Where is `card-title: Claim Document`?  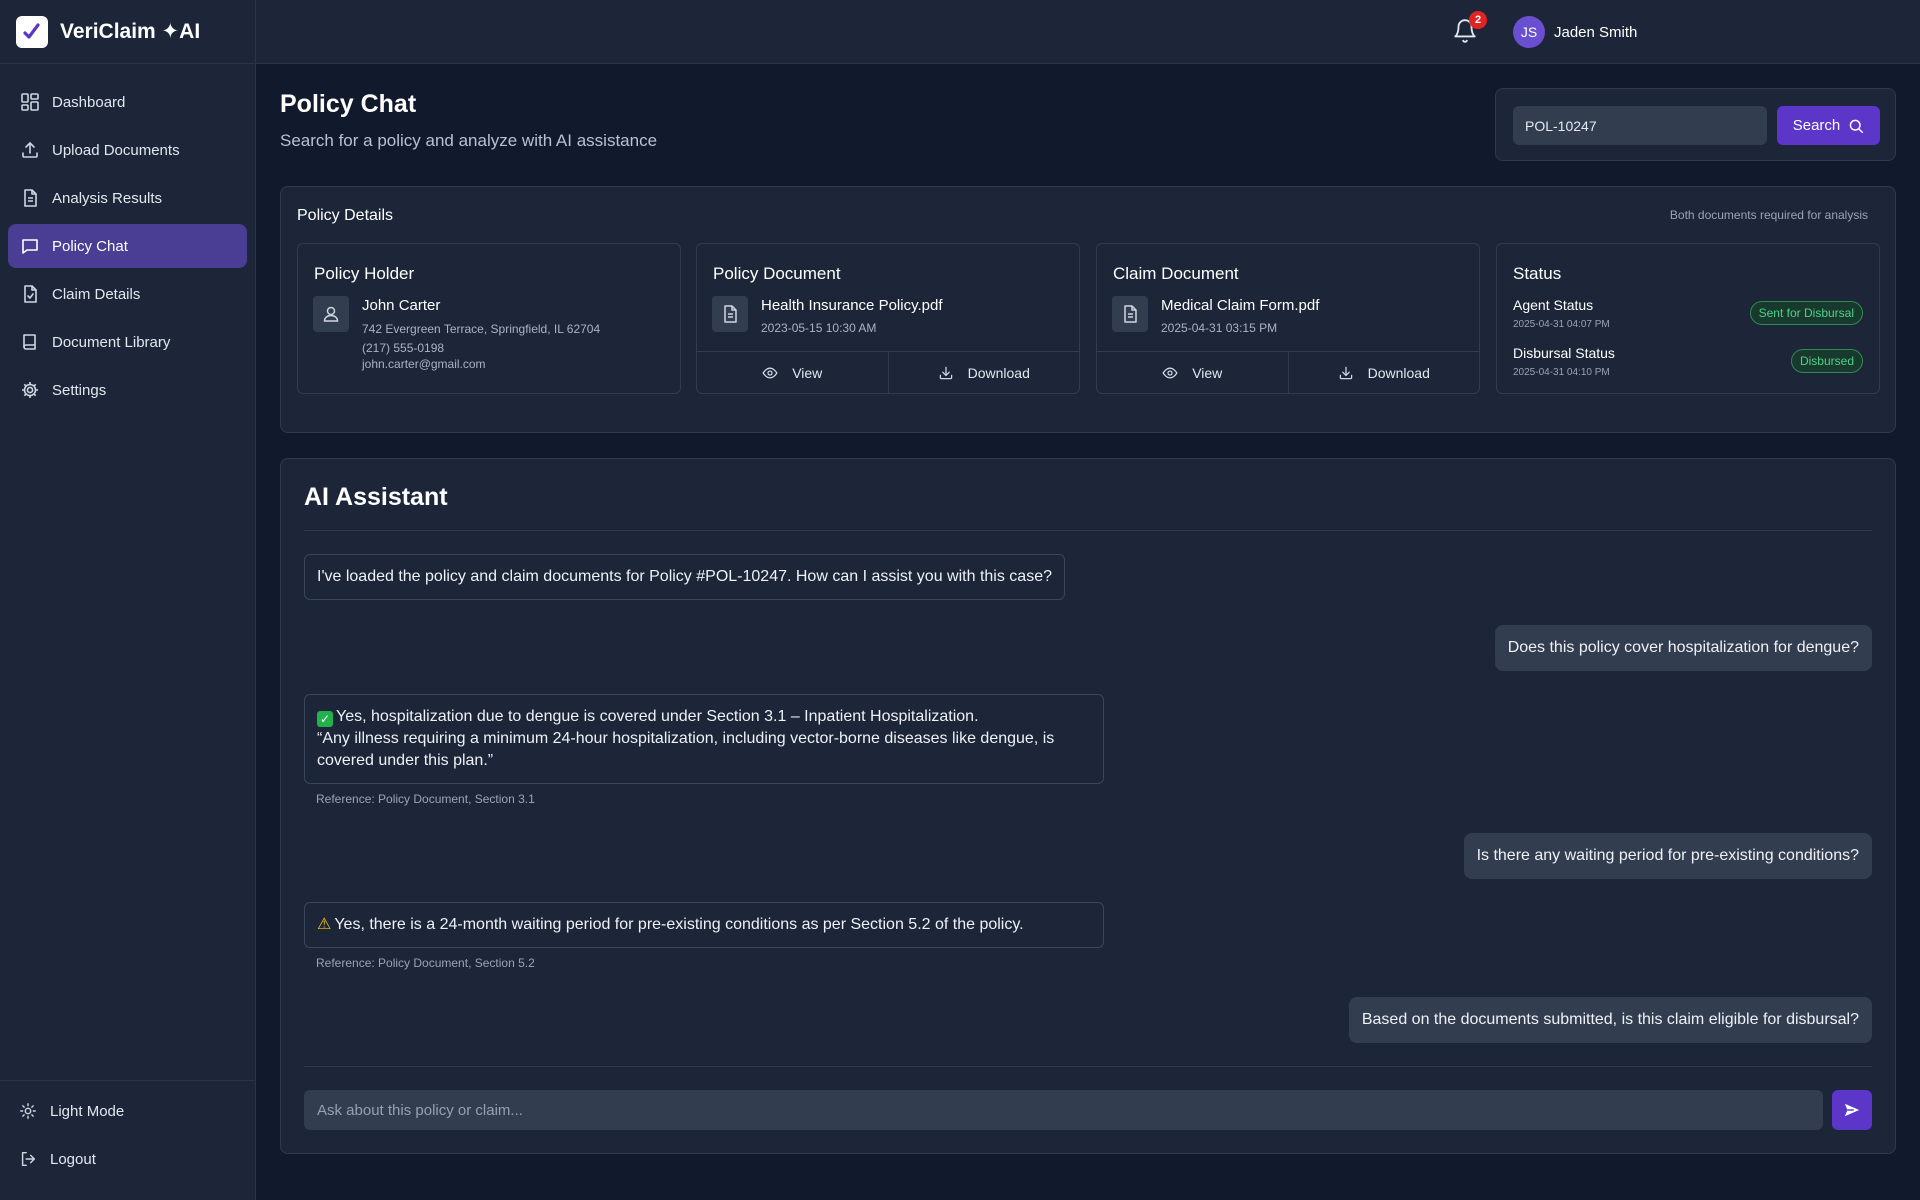
card-title: Claim Document is located at coordinates (1176, 273).